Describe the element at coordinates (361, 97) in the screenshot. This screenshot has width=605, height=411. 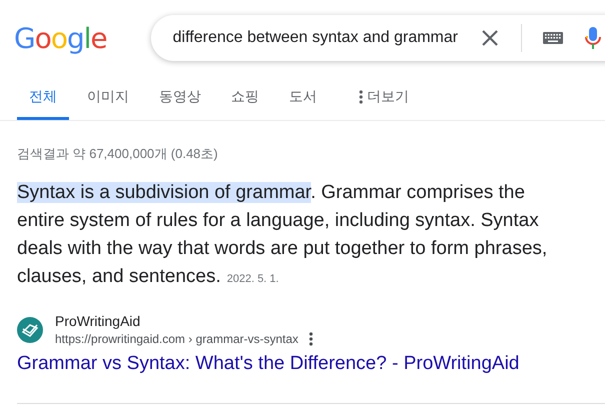
I see `more-icon` at that location.